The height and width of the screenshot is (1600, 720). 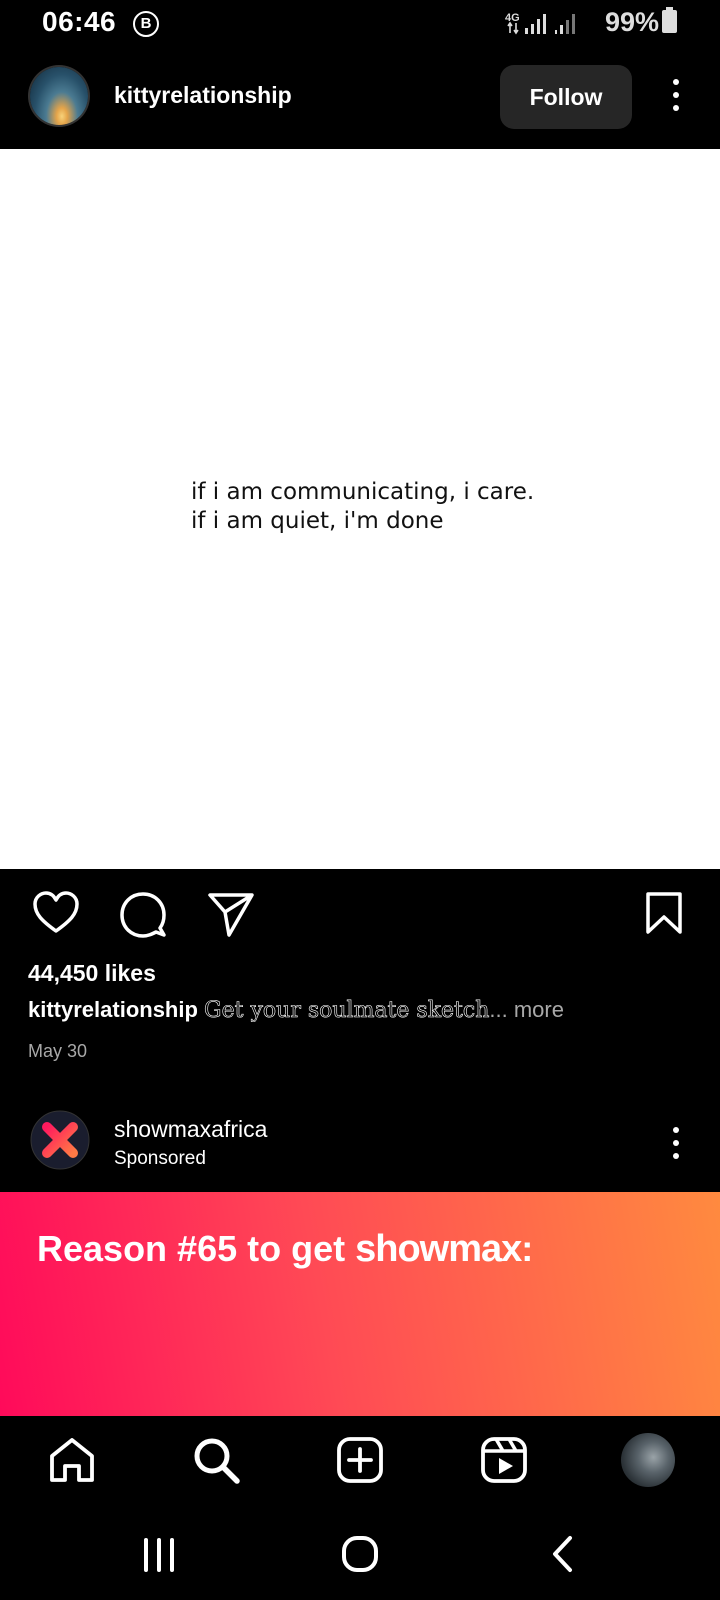 What do you see at coordinates (512, 18) in the screenshot?
I see `network-label: 4G` at bounding box center [512, 18].